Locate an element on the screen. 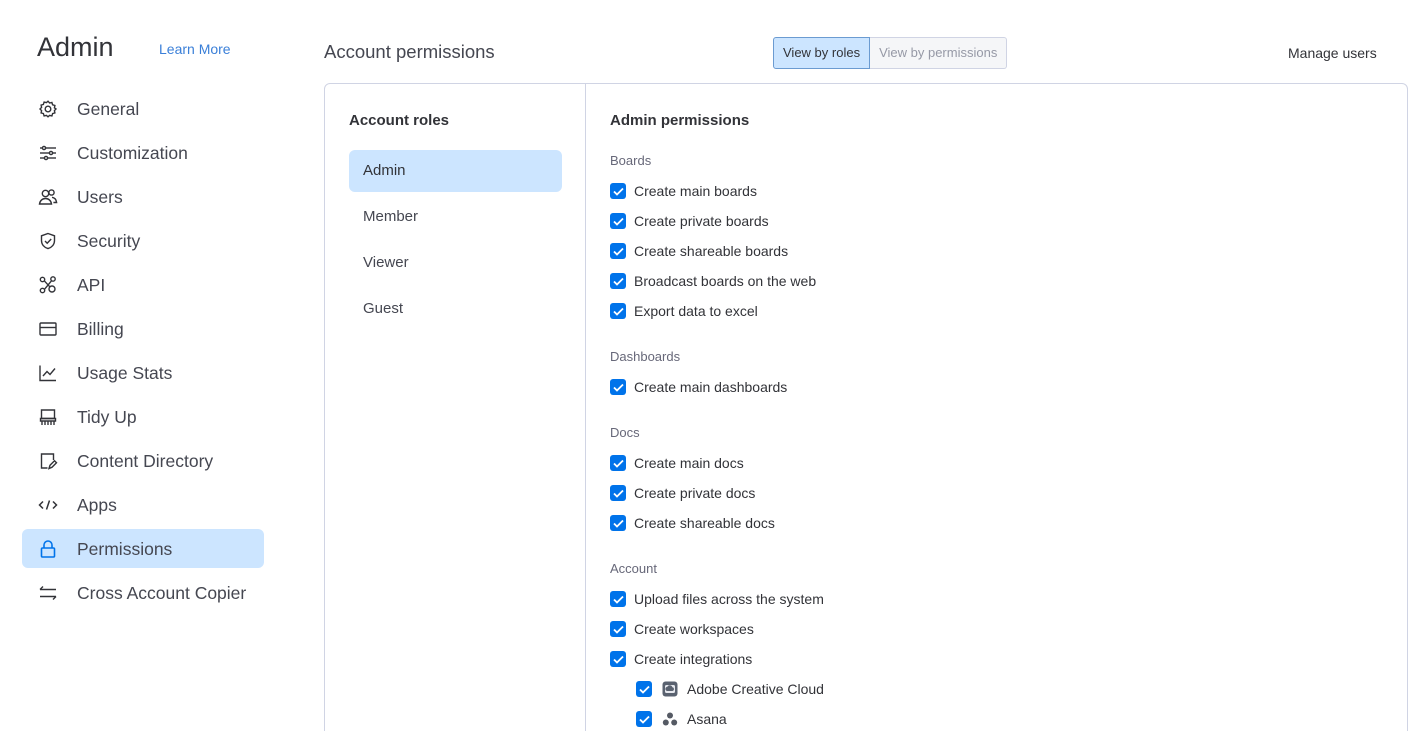 Image resolution: width=1417 pixels, height=731 pixels. sidebar-item-apps: Apps is located at coordinates (143, 504).